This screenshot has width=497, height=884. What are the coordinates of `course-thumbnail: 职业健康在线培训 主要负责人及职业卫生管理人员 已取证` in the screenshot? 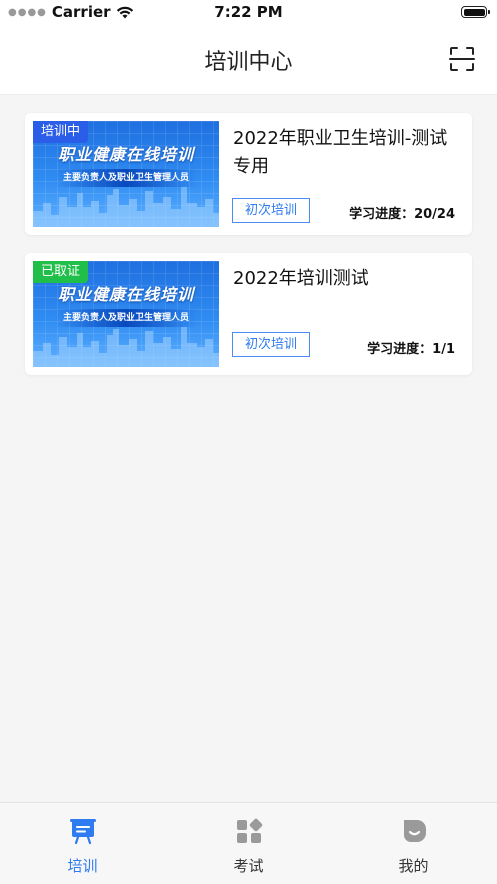 It's located at (126, 314).